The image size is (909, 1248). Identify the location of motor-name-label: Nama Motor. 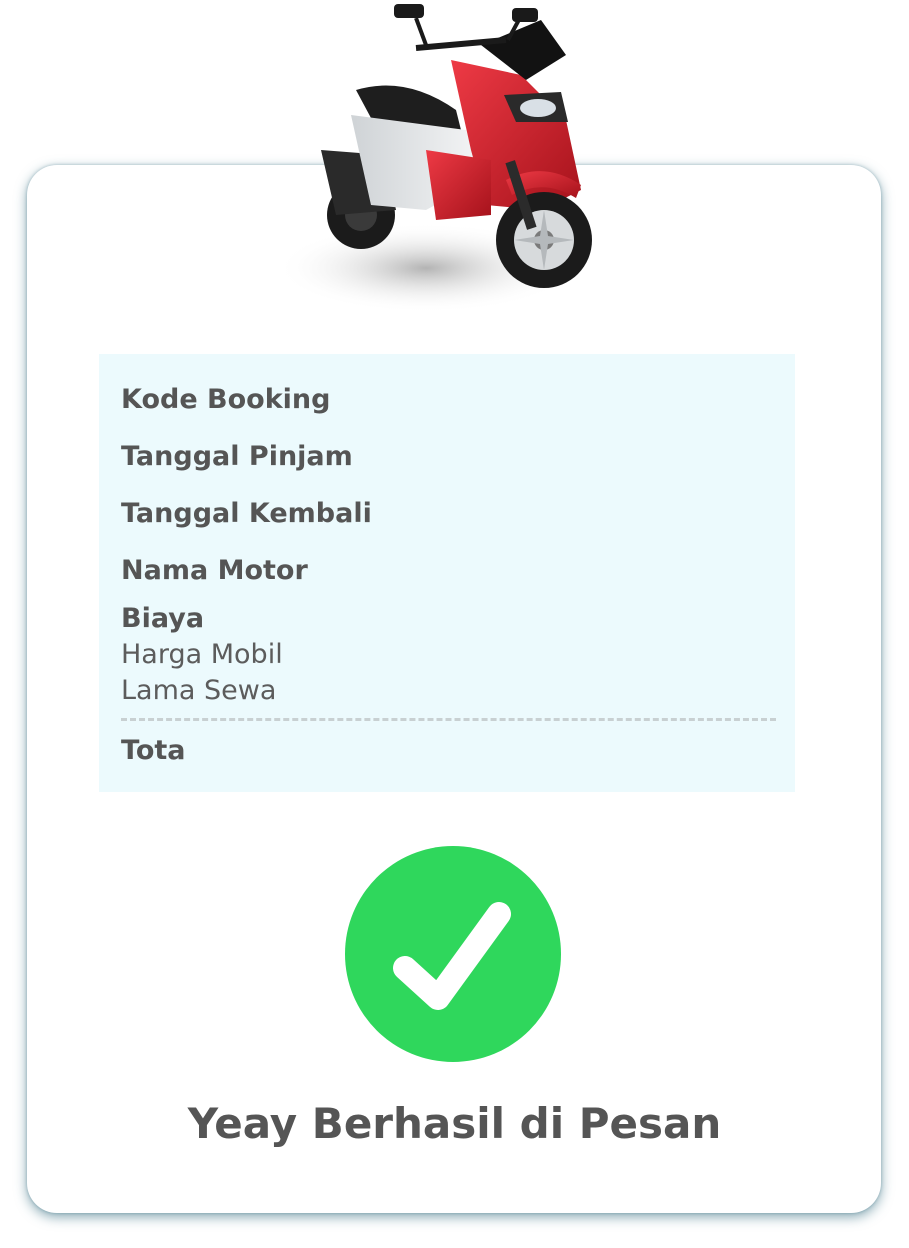
(214, 570).